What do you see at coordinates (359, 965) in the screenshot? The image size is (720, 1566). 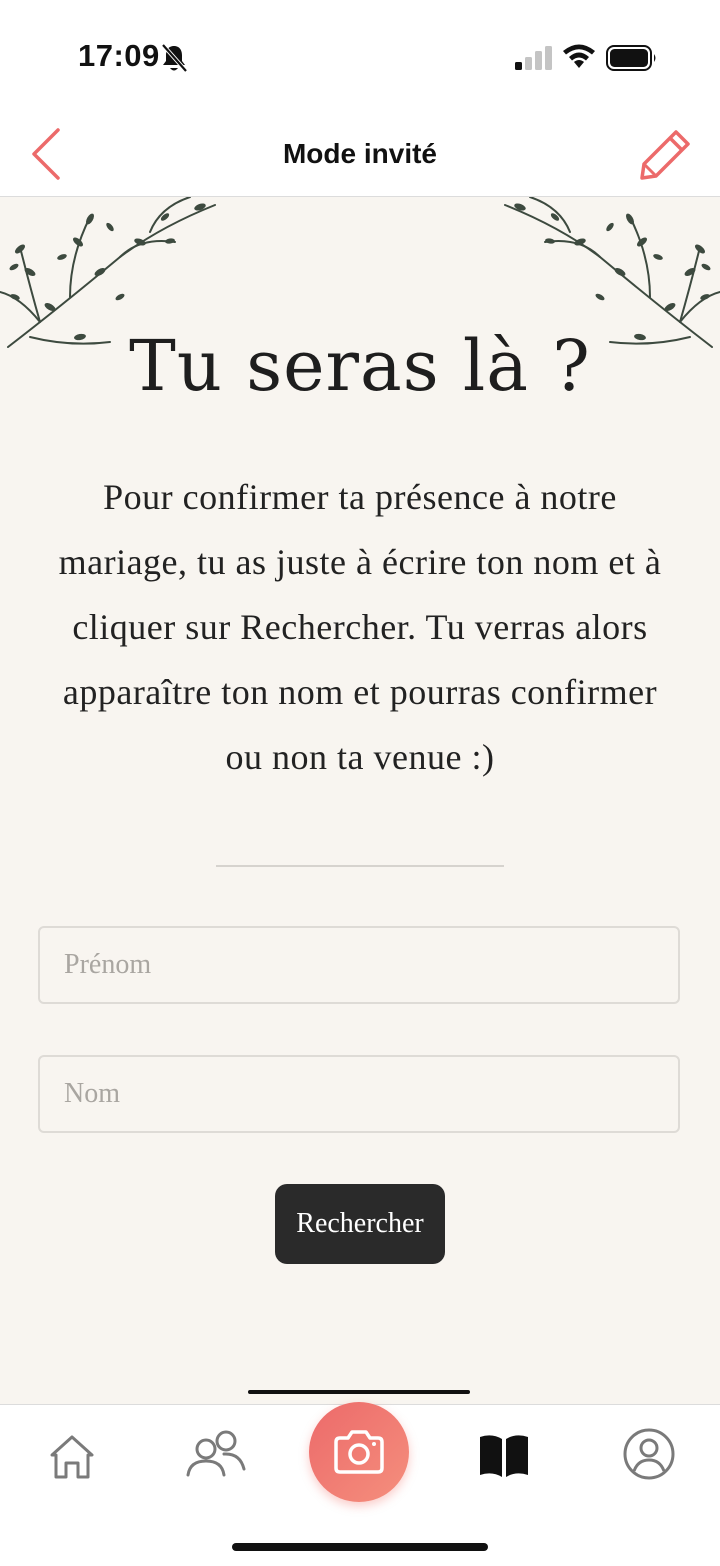 I see `firstname-input` at bounding box center [359, 965].